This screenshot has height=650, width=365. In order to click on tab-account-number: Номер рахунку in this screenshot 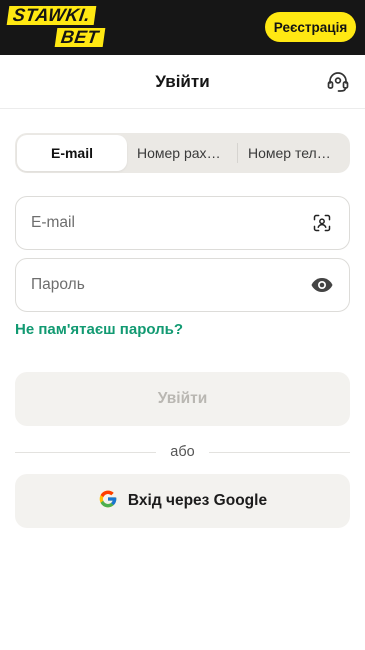, I will do `click(182, 153)`.